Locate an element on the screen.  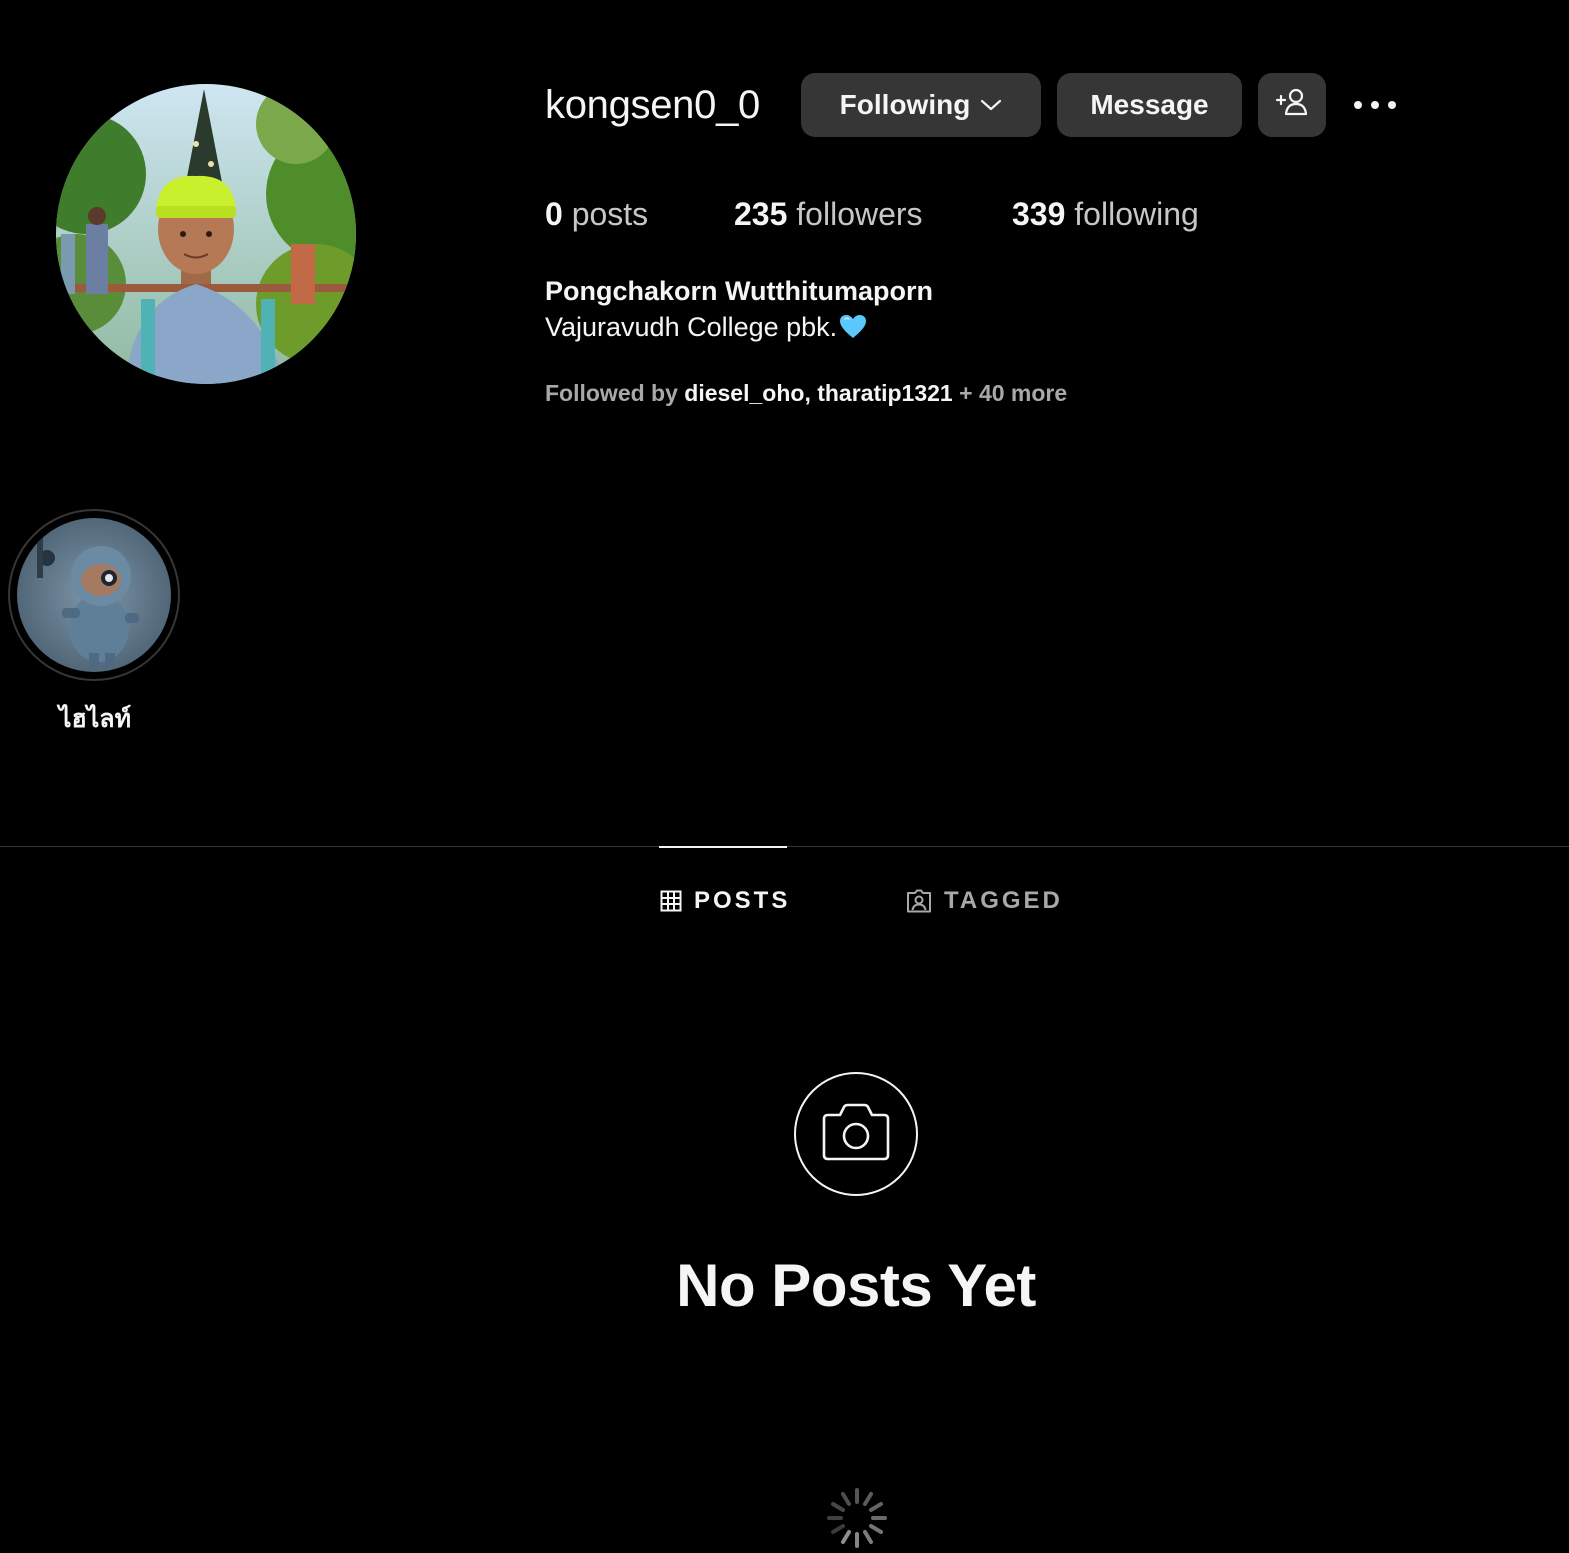
add-user-icon is located at coordinates (1292, 105).